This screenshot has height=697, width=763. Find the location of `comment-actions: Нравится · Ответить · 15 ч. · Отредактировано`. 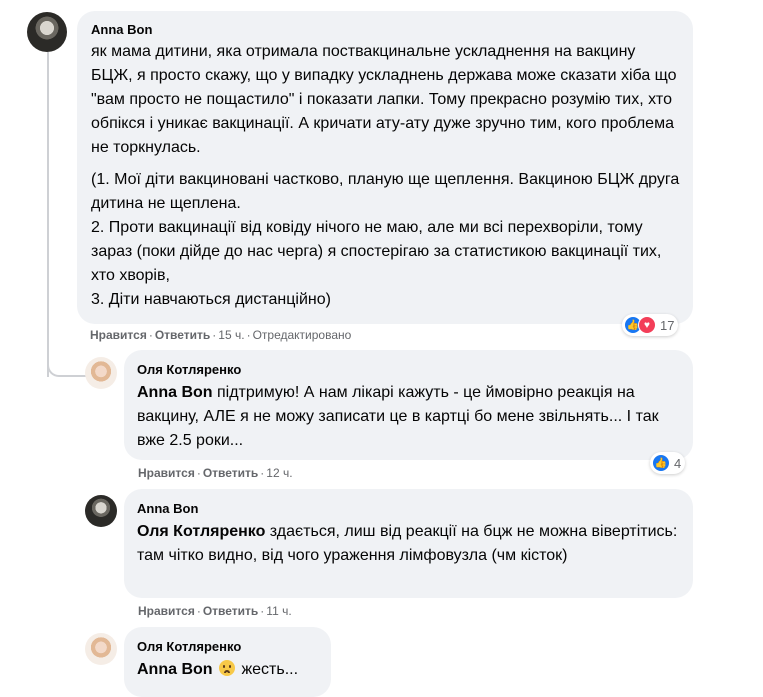

comment-actions: Нравится · Ответить · 15 ч. · Отредактировано is located at coordinates (221, 335).